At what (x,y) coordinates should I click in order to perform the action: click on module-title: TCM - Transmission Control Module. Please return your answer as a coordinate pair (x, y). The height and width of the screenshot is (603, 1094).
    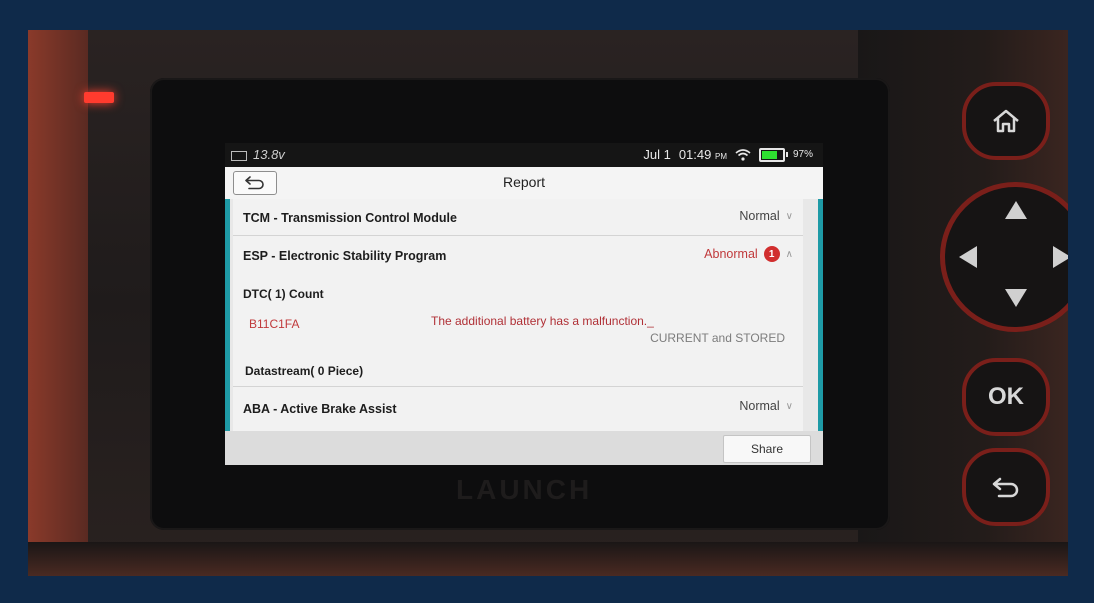
    Looking at the image, I should click on (350, 218).